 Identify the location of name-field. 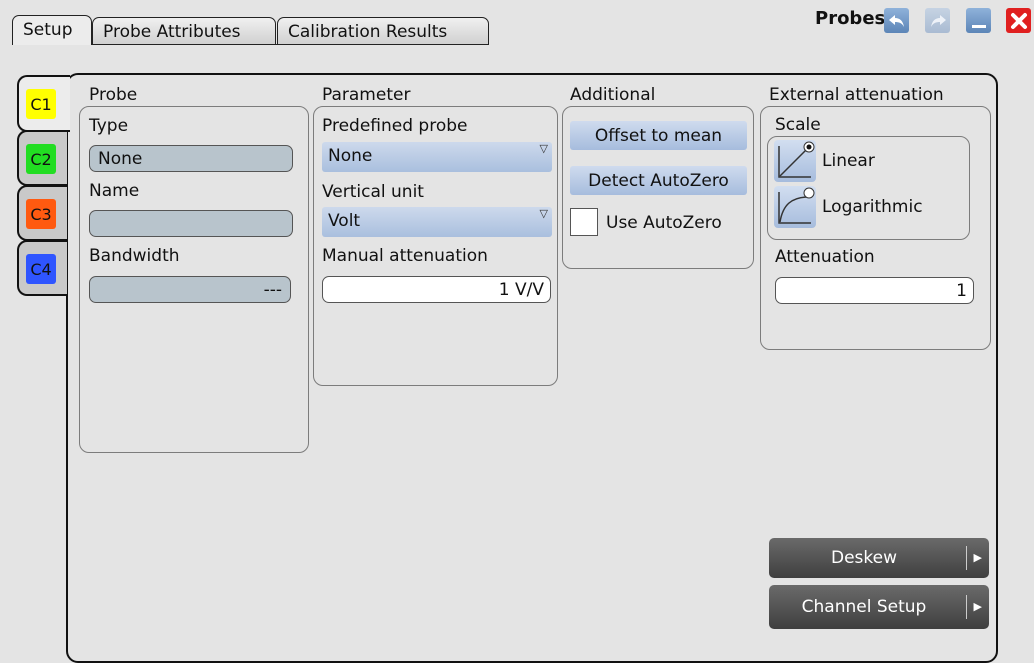
(191, 223).